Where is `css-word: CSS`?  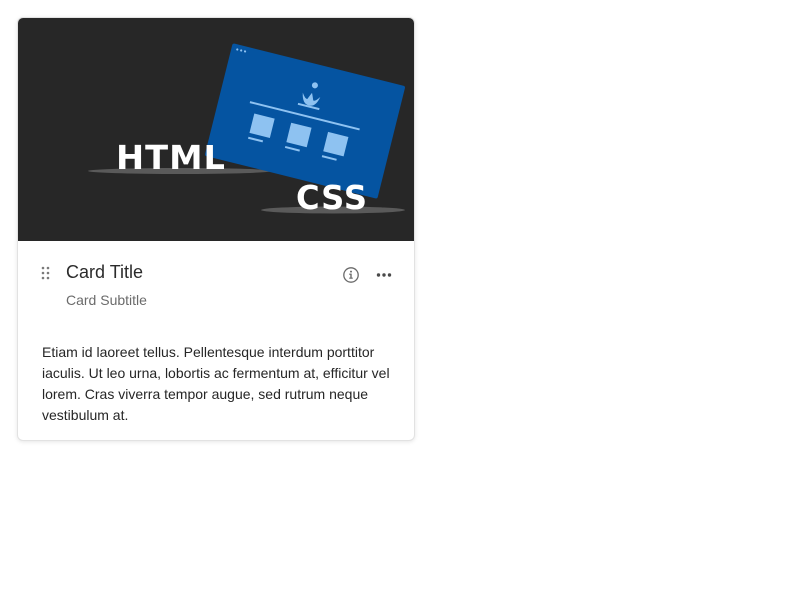
css-word: CSS is located at coordinates (332, 197).